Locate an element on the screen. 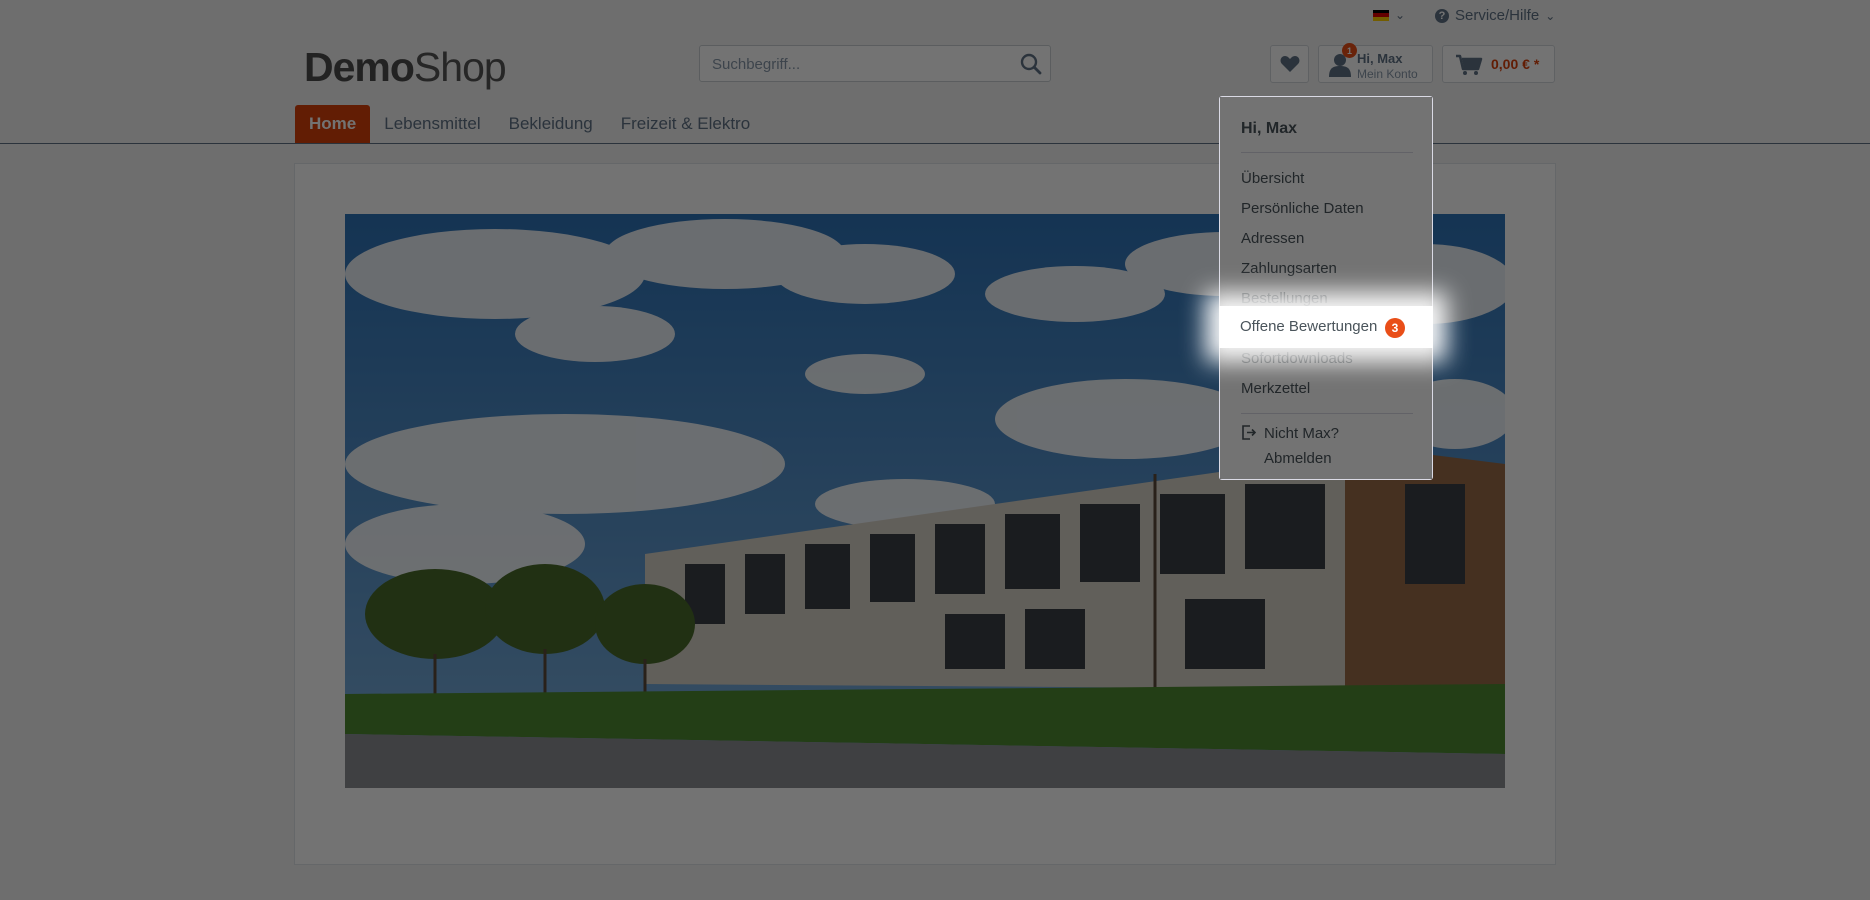  search-bar is located at coordinates (875, 64).